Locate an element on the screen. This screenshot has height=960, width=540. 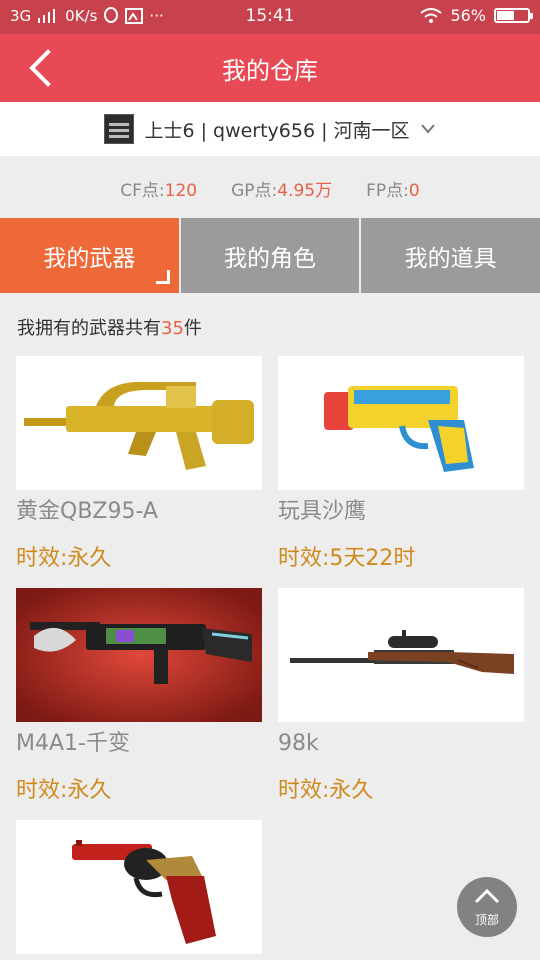
weapon-name: 黄金QBZ95-A is located at coordinates (87, 511).